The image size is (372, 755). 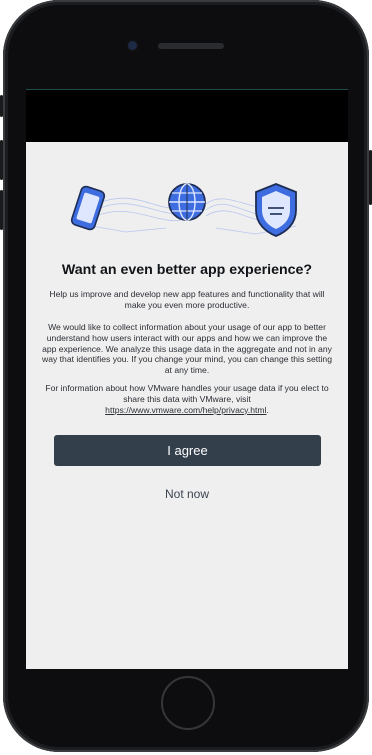 I want to click on agree-button: I agree, so click(x=187, y=450).